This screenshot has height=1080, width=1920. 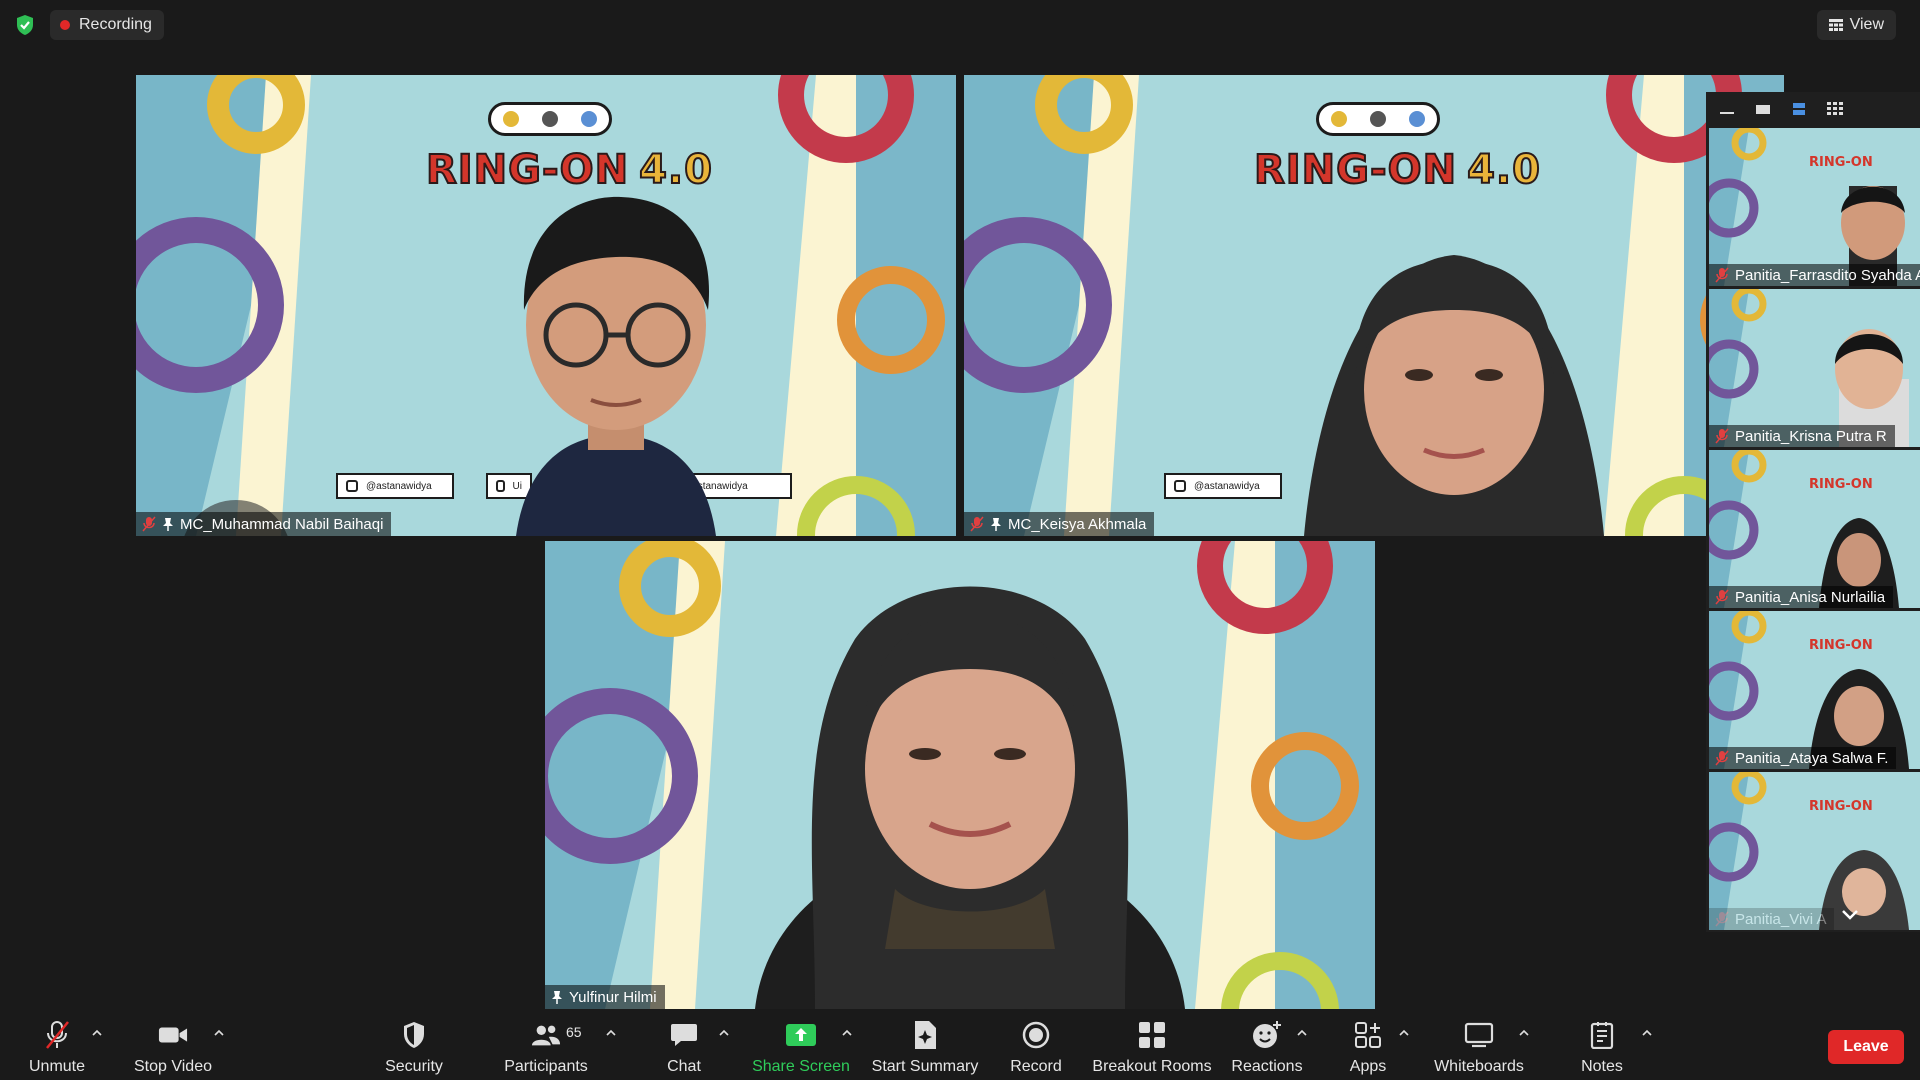 What do you see at coordinates (1727, 109) in the screenshot?
I see `minimize-icon` at bounding box center [1727, 109].